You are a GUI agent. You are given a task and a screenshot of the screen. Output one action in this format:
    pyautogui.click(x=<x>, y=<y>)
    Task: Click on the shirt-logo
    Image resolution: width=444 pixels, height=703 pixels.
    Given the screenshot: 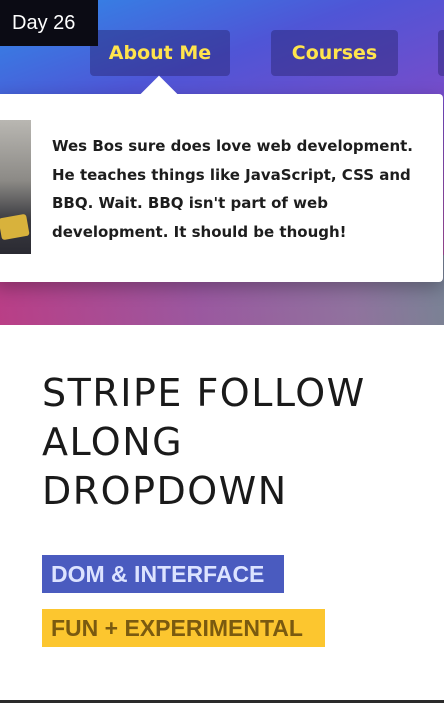 What is the action you would take?
    pyautogui.click(x=15, y=227)
    